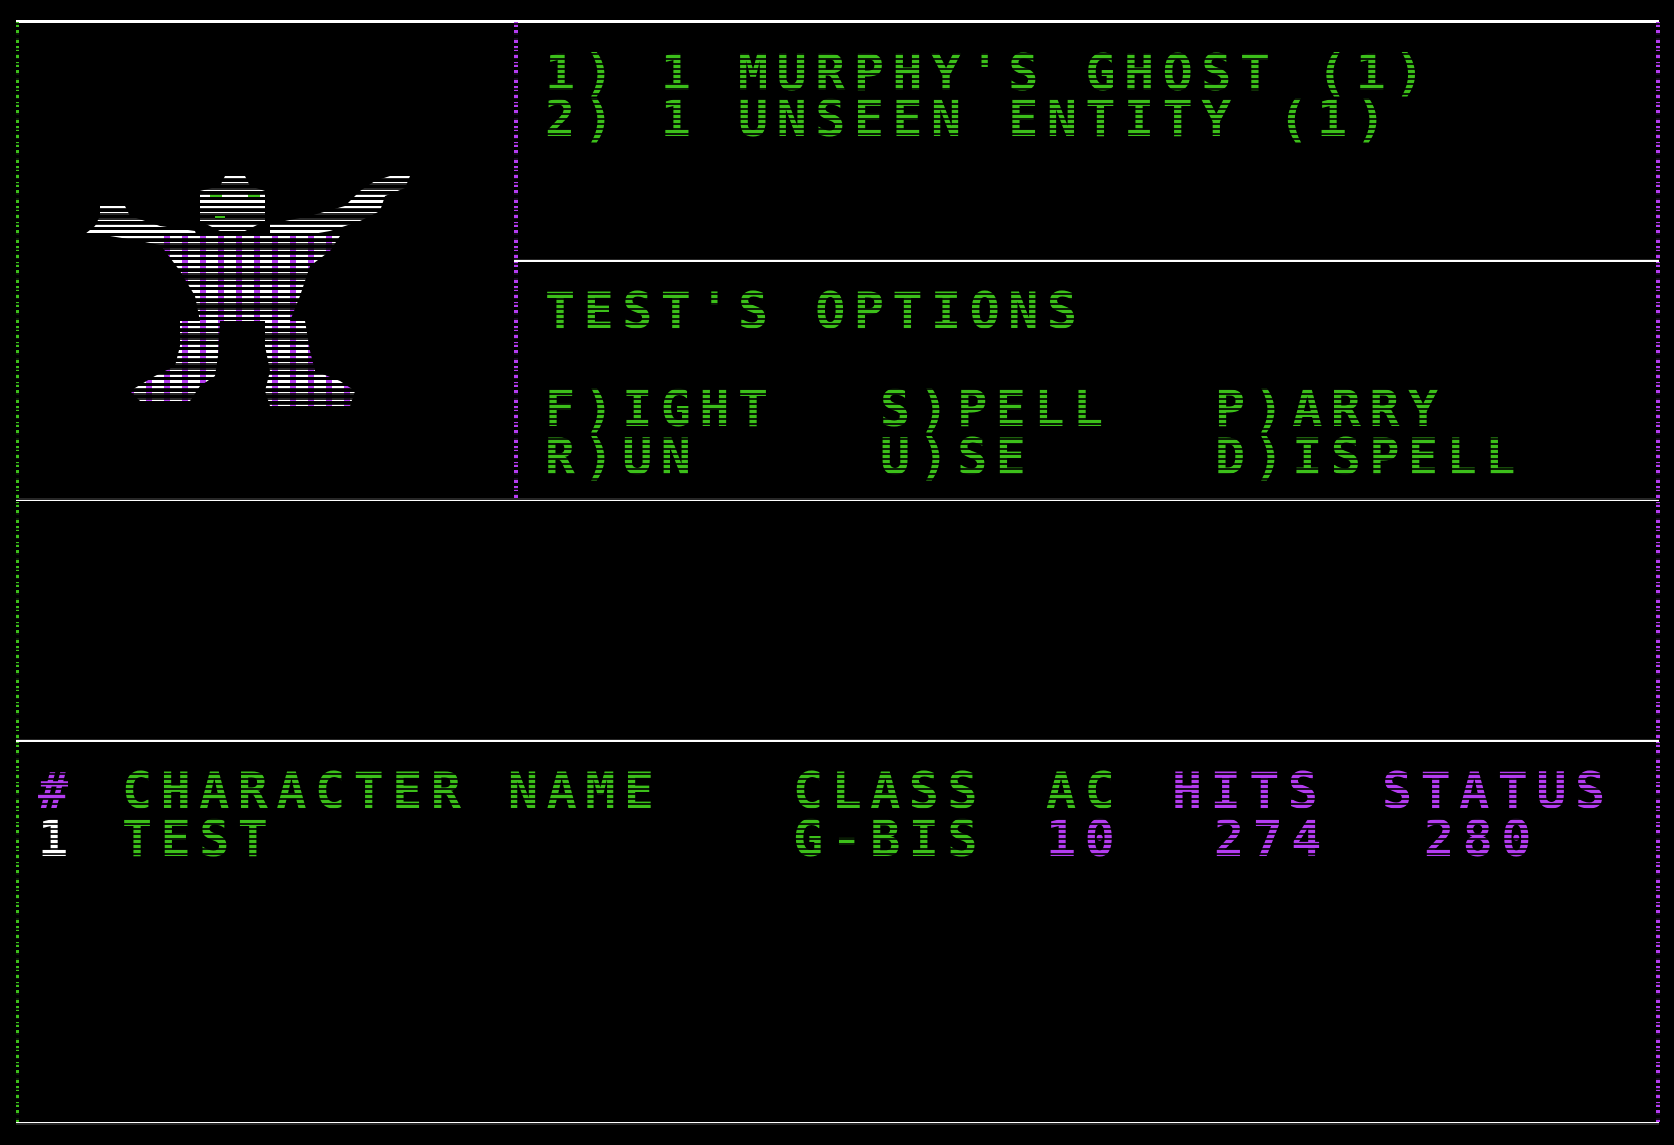 The image size is (1674, 1145). What do you see at coordinates (1658, 572) in the screenshot?
I see `frame-right-border` at bounding box center [1658, 572].